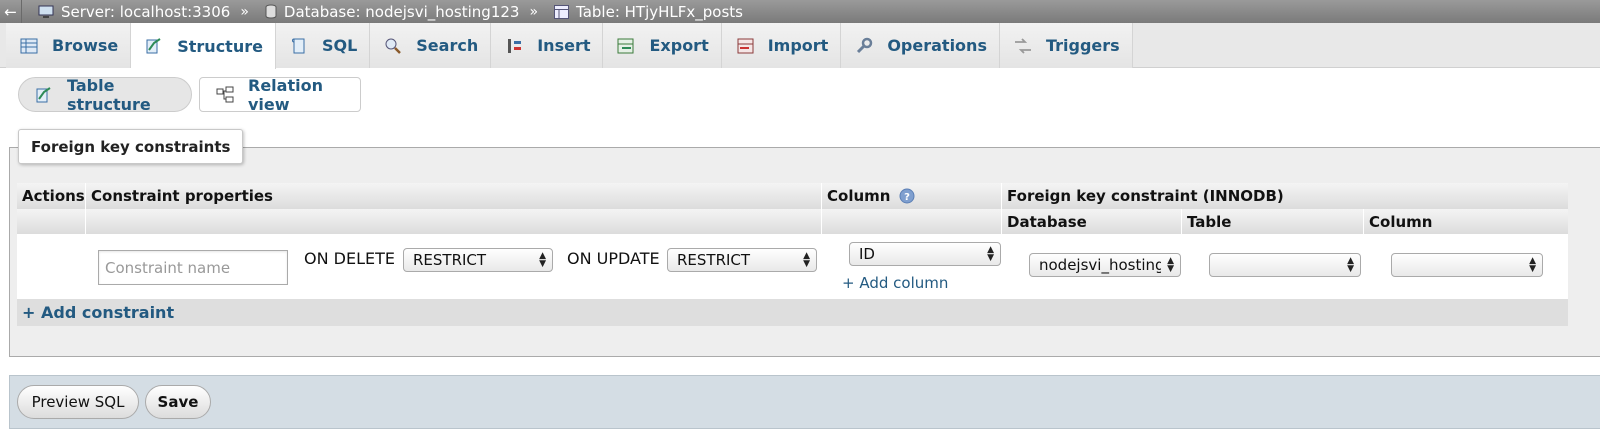 The height and width of the screenshot is (429, 1600). Describe the element at coordinates (792, 312) in the screenshot. I see `add-constraint-row: + Add constraint` at that location.